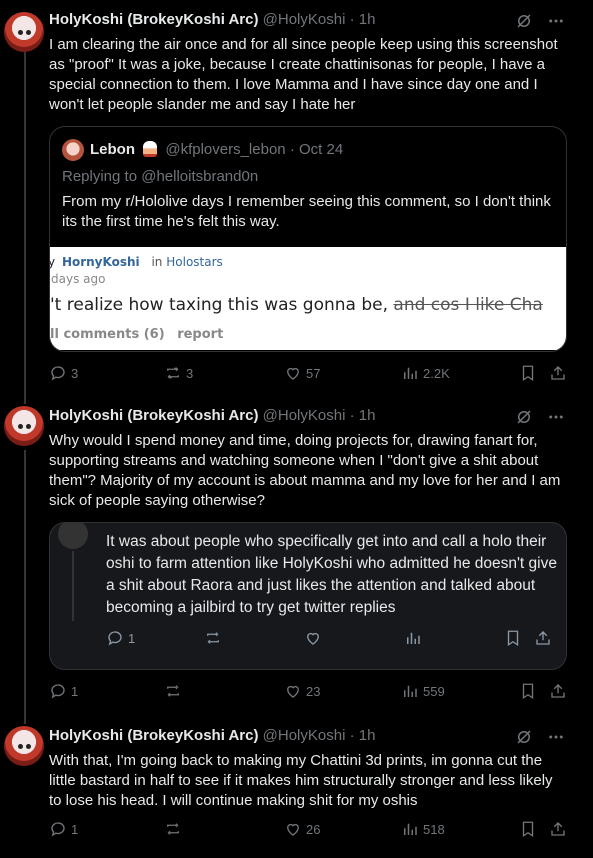  Describe the element at coordinates (150, 149) in the screenshot. I see `chef-emoji-icon` at that location.